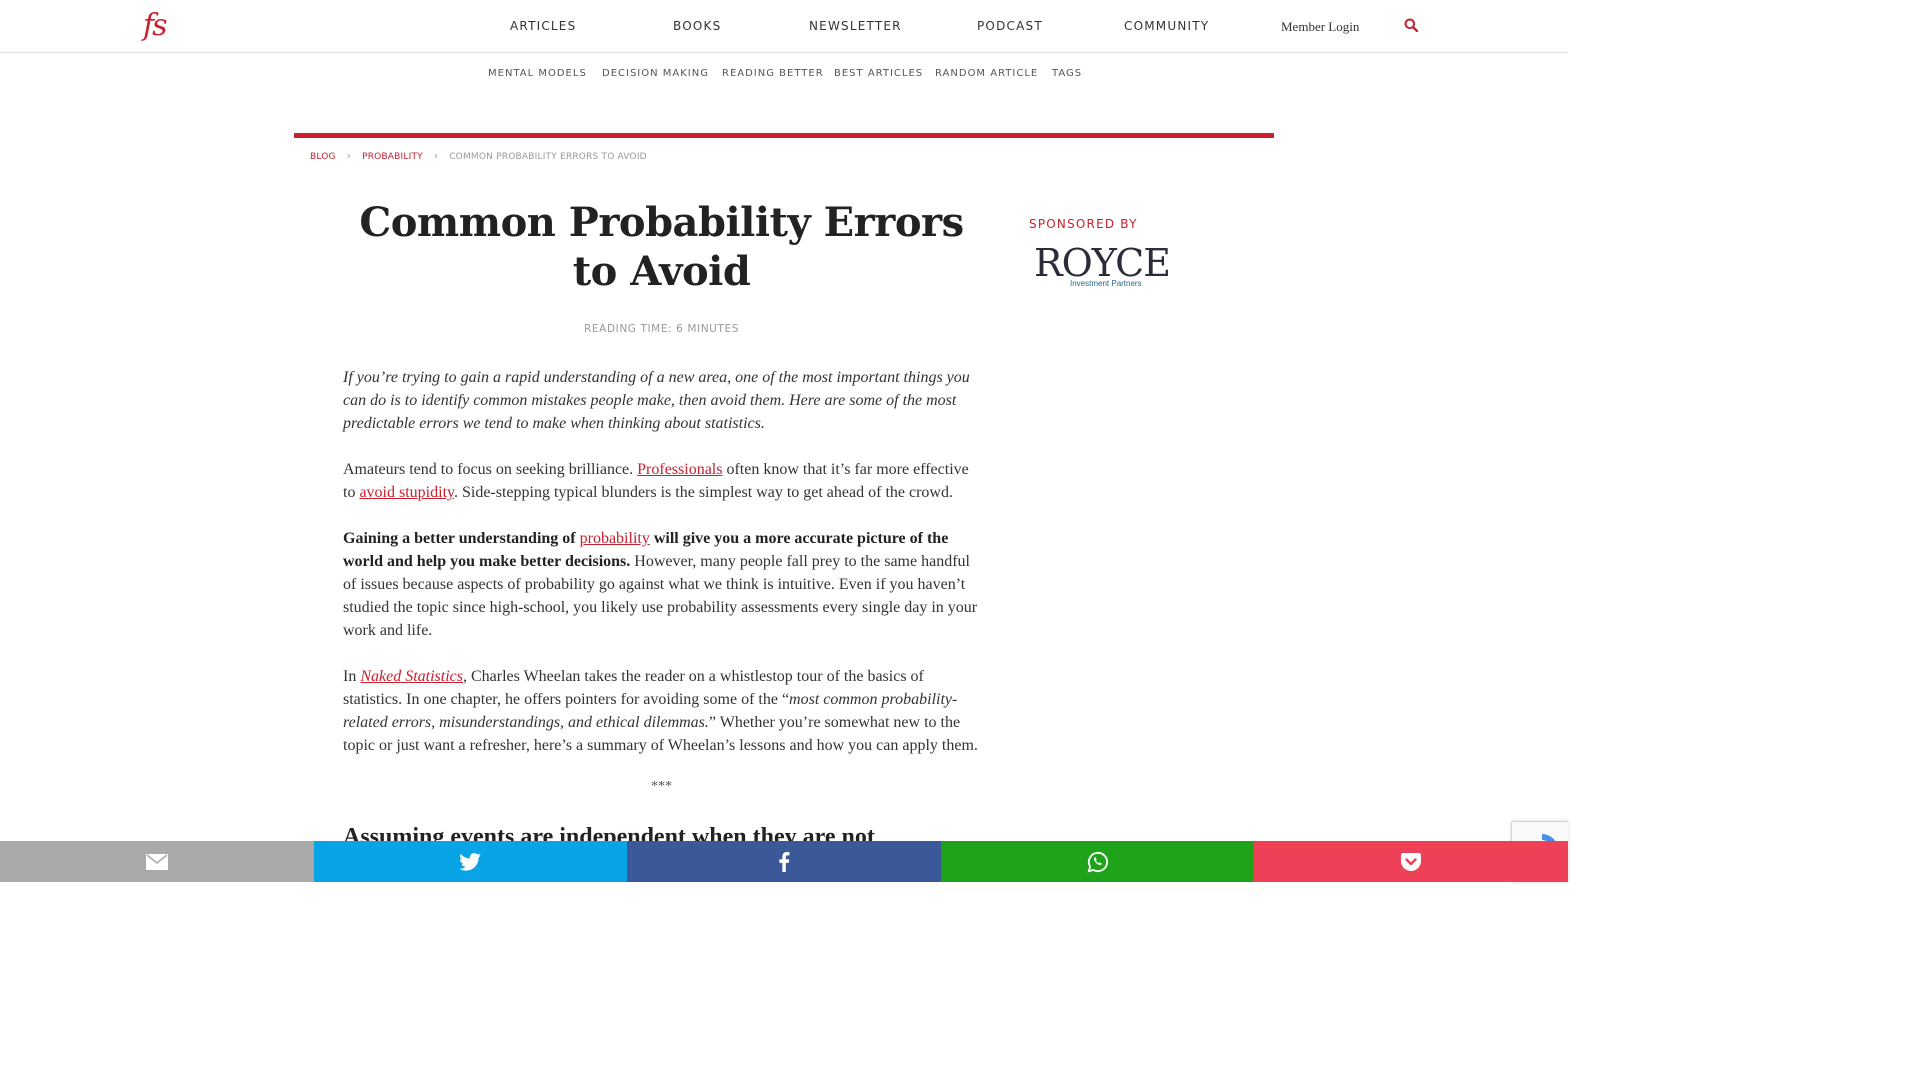 This screenshot has height=1080, width=1920. I want to click on nav-podcast: PODCAST, so click(1010, 26).